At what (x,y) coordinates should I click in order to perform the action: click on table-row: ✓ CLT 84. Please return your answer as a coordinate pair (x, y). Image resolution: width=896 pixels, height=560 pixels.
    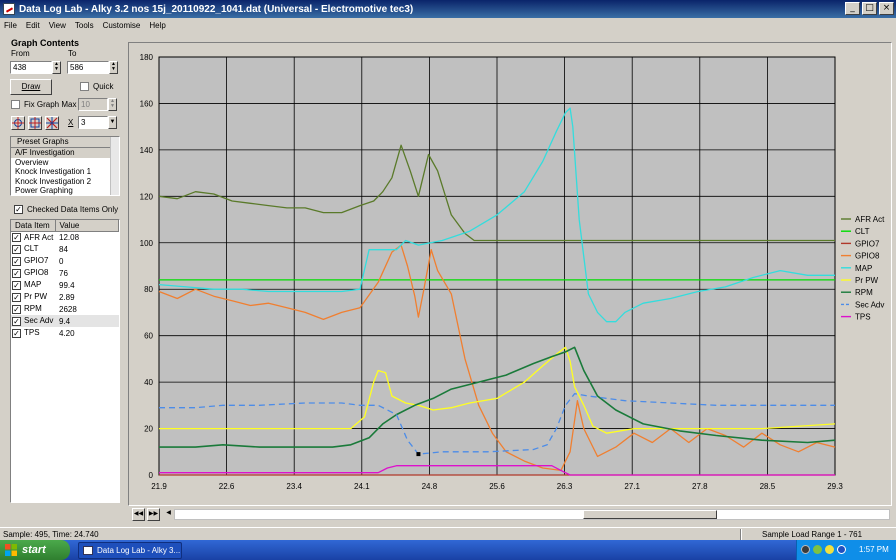
    Looking at the image, I should click on (65, 249).